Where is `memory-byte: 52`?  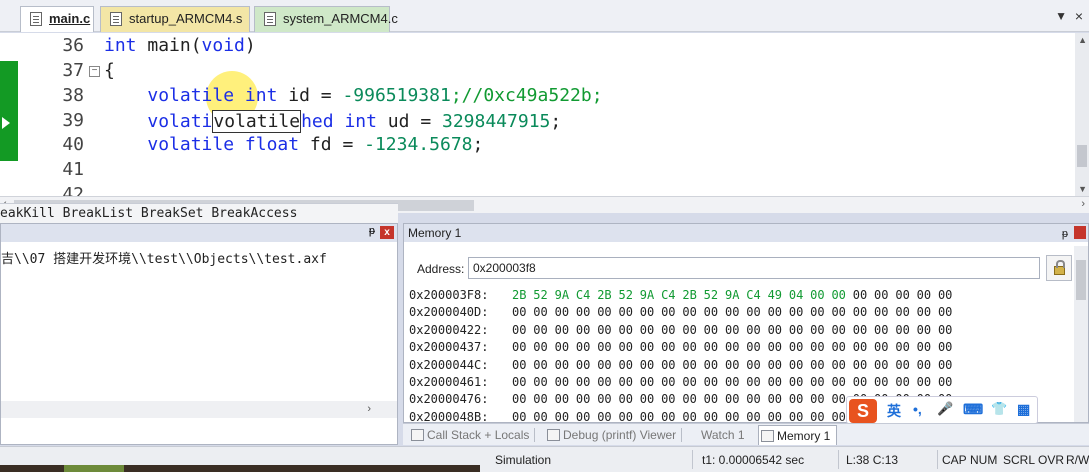
memory-byte: 52 is located at coordinates (714, 295).